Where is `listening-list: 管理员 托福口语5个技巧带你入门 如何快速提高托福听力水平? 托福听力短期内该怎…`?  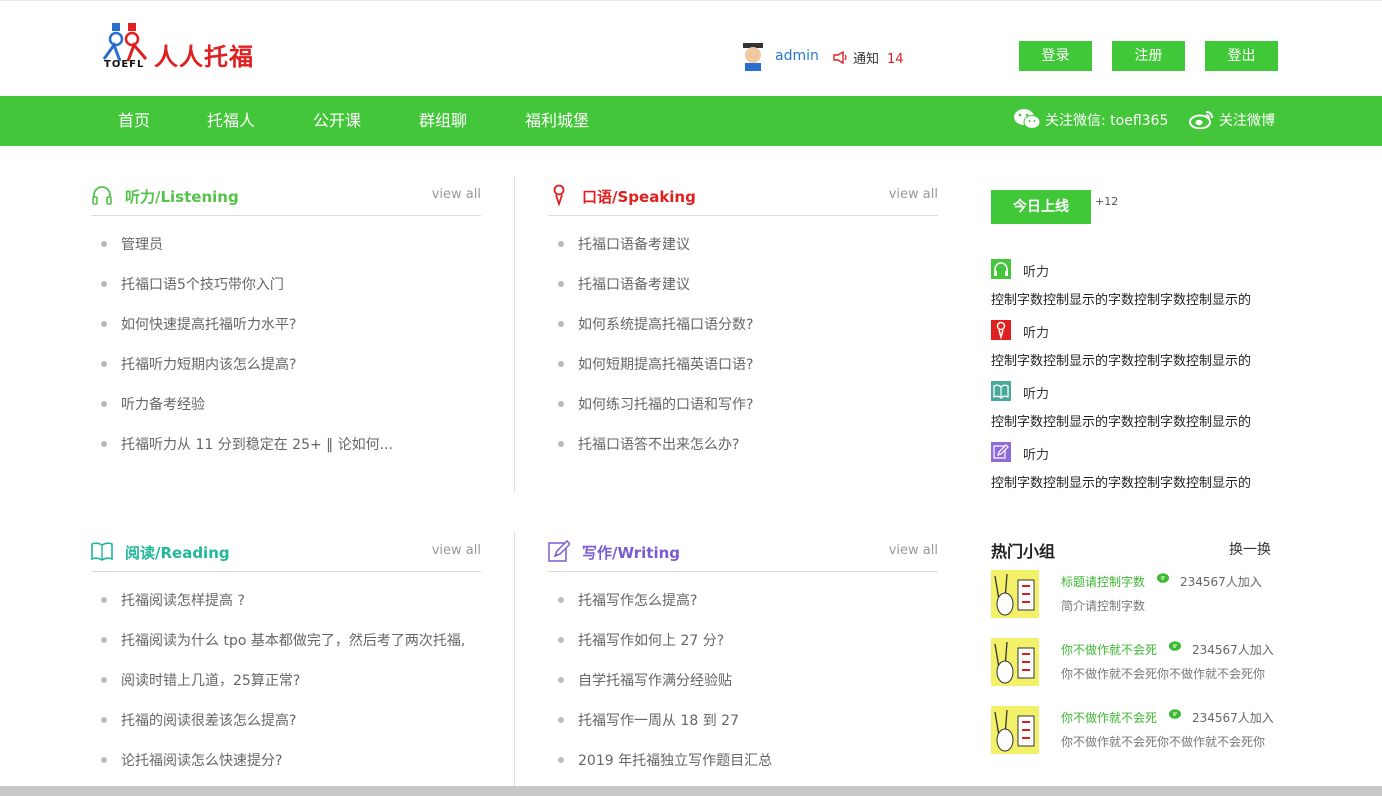
listening-list: 管理员 托福口语5个技巧带你入门 如何快速提高托福听力水平? 托福听力短期内该怎… is located at coordinates (247, 354).